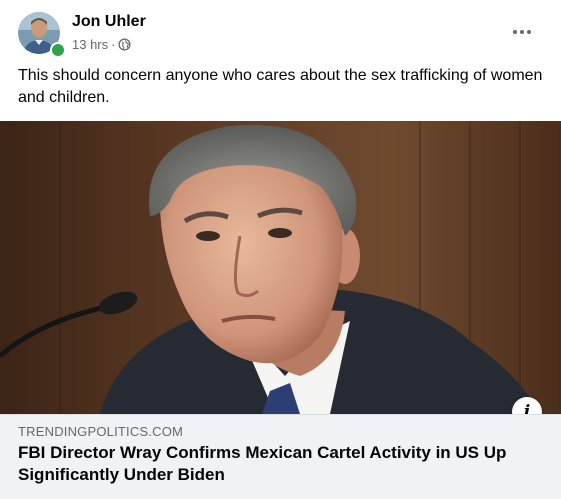 This screenshot has height=499, width=561. Describe the element at coordinates (101, 431) in the screenshot. I see `link-domain: TRENDINGPOLITICS.COM` at that location.